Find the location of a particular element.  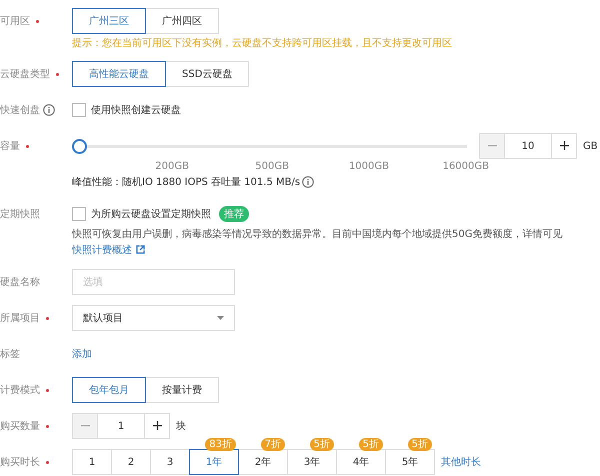

slider-thumb is located at coordinates (79, 146).